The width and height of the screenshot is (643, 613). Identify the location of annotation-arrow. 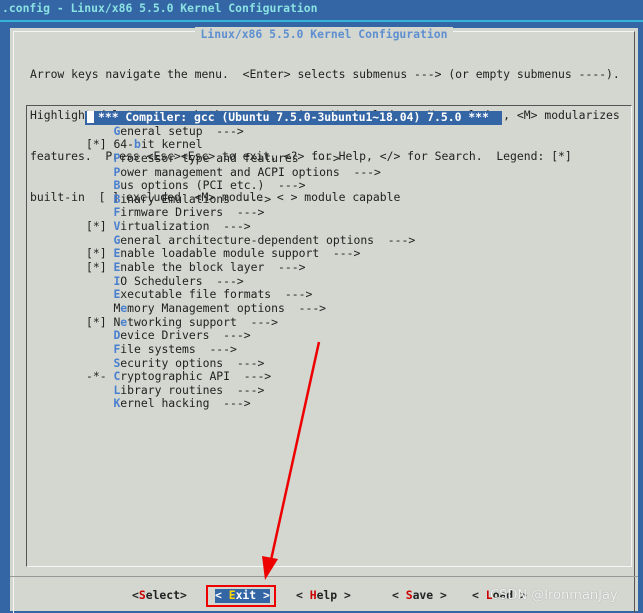
(291, 460).